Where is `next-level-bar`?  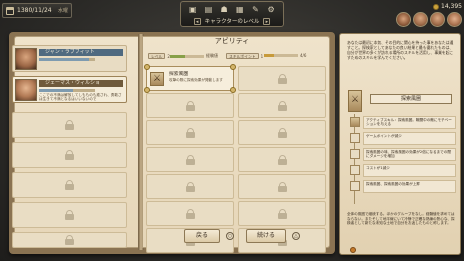
next-level-bar is located at coordinates (281, 55).